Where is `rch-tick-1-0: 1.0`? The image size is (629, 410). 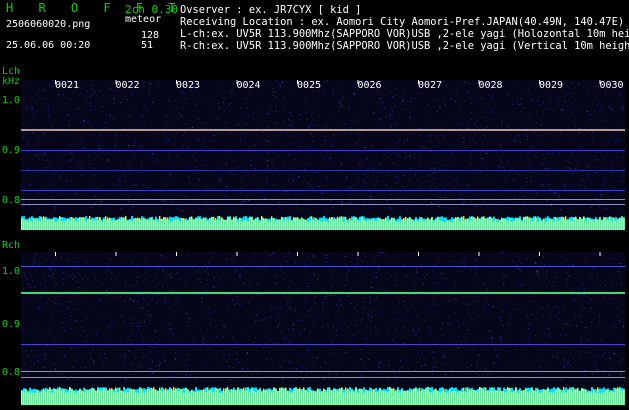
rch-tick-1-0: 1.0 is located at coordinates (11, 271).